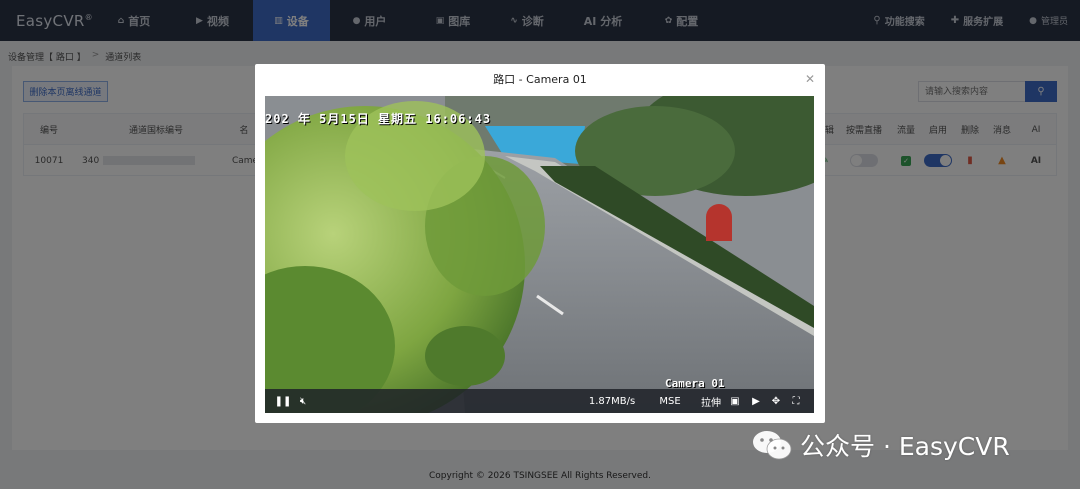 The height and width of the screenshot is (489, 1080). I want to click on modal-title: 路口 - Camera 01, so click(540, 79).